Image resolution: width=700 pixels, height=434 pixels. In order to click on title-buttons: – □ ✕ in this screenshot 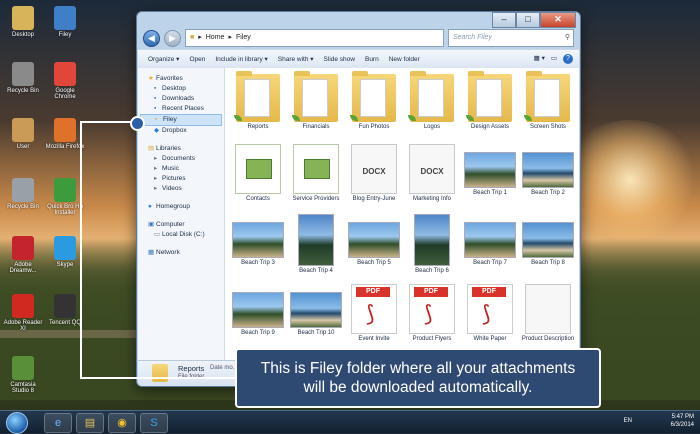, I will do `click(534, 20)`.